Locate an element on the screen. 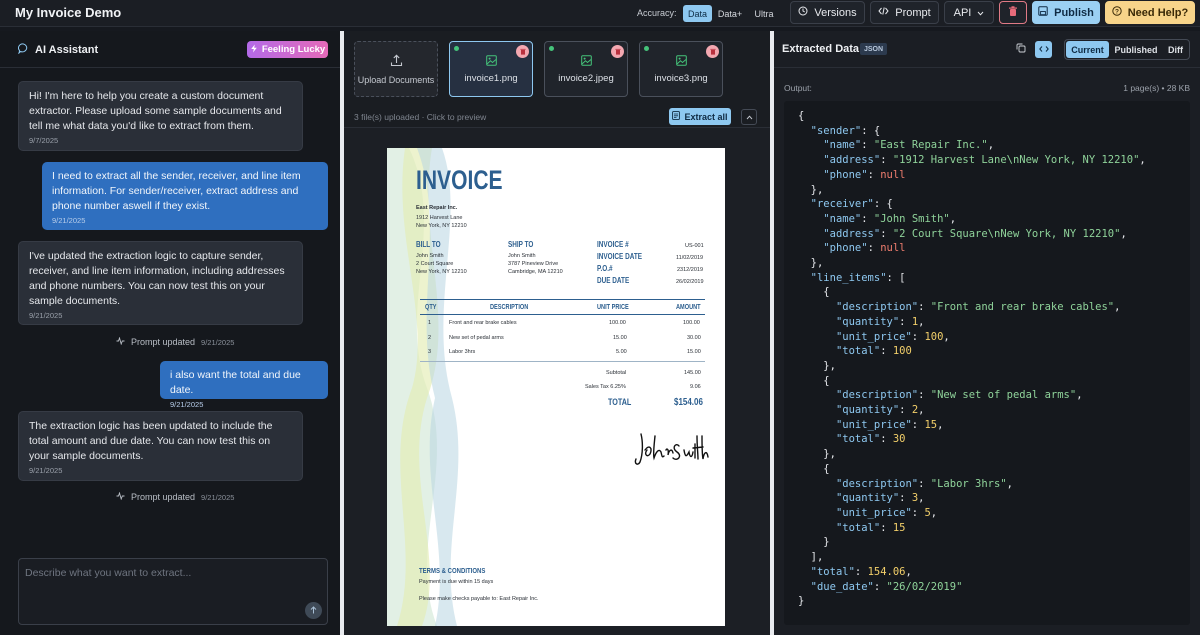 This screenshot has width=1200, height=635. accuracy-ultra-option: Ultra is located at coordinates (764, 13).